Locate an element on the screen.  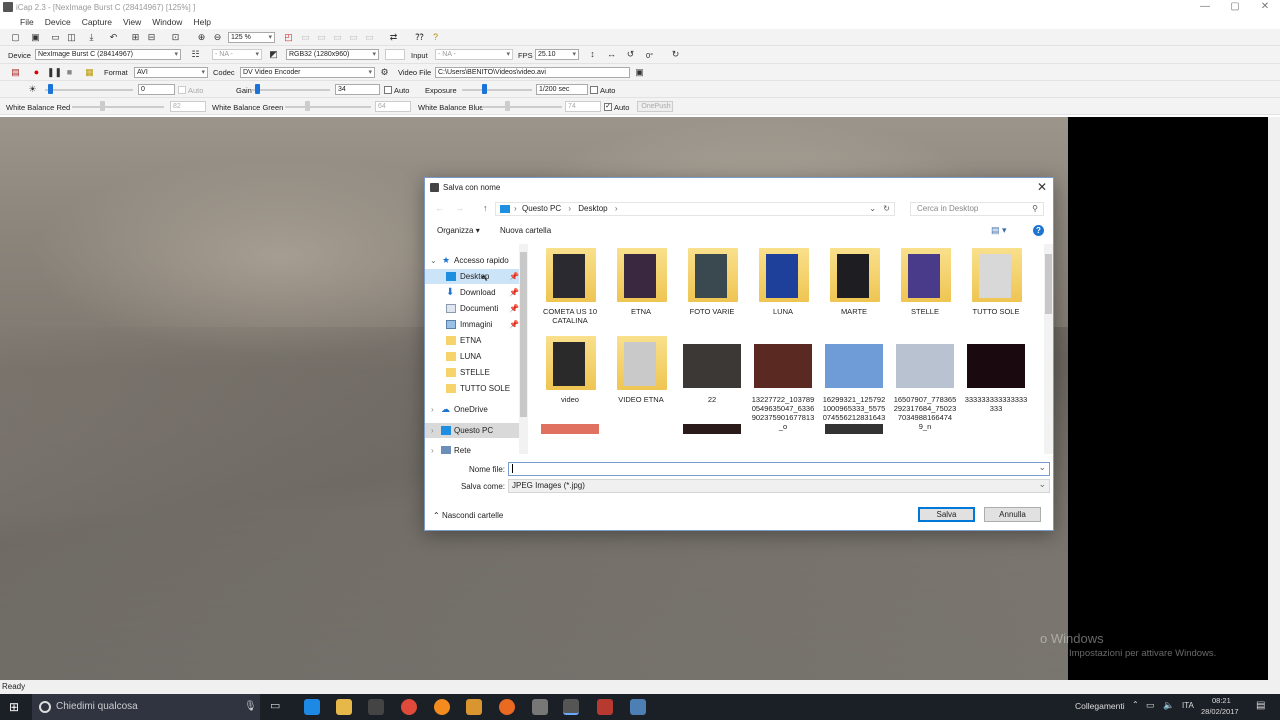
videofile-input: C:\Users\BENITO\Videos\video.avi is located at coordinates (532, 72).